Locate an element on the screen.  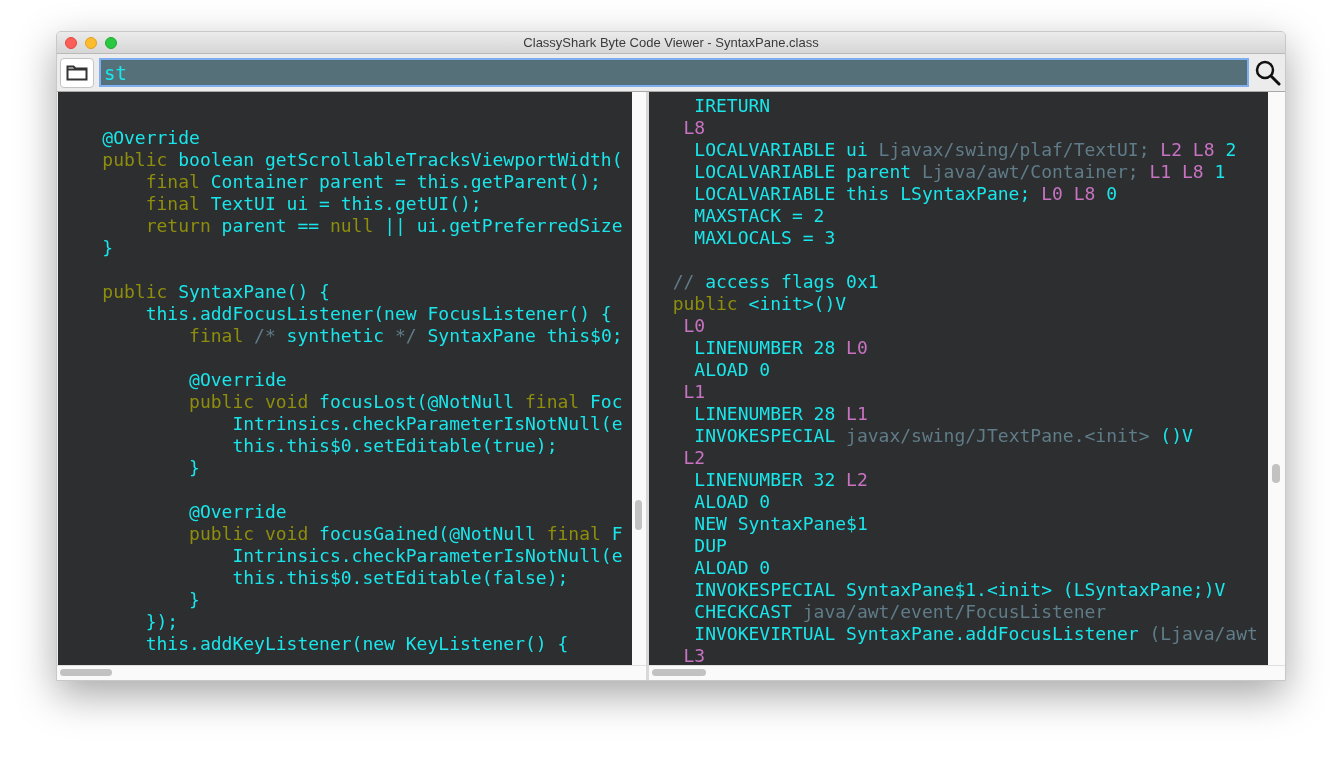
close-button is located at coordinates (71, 42).